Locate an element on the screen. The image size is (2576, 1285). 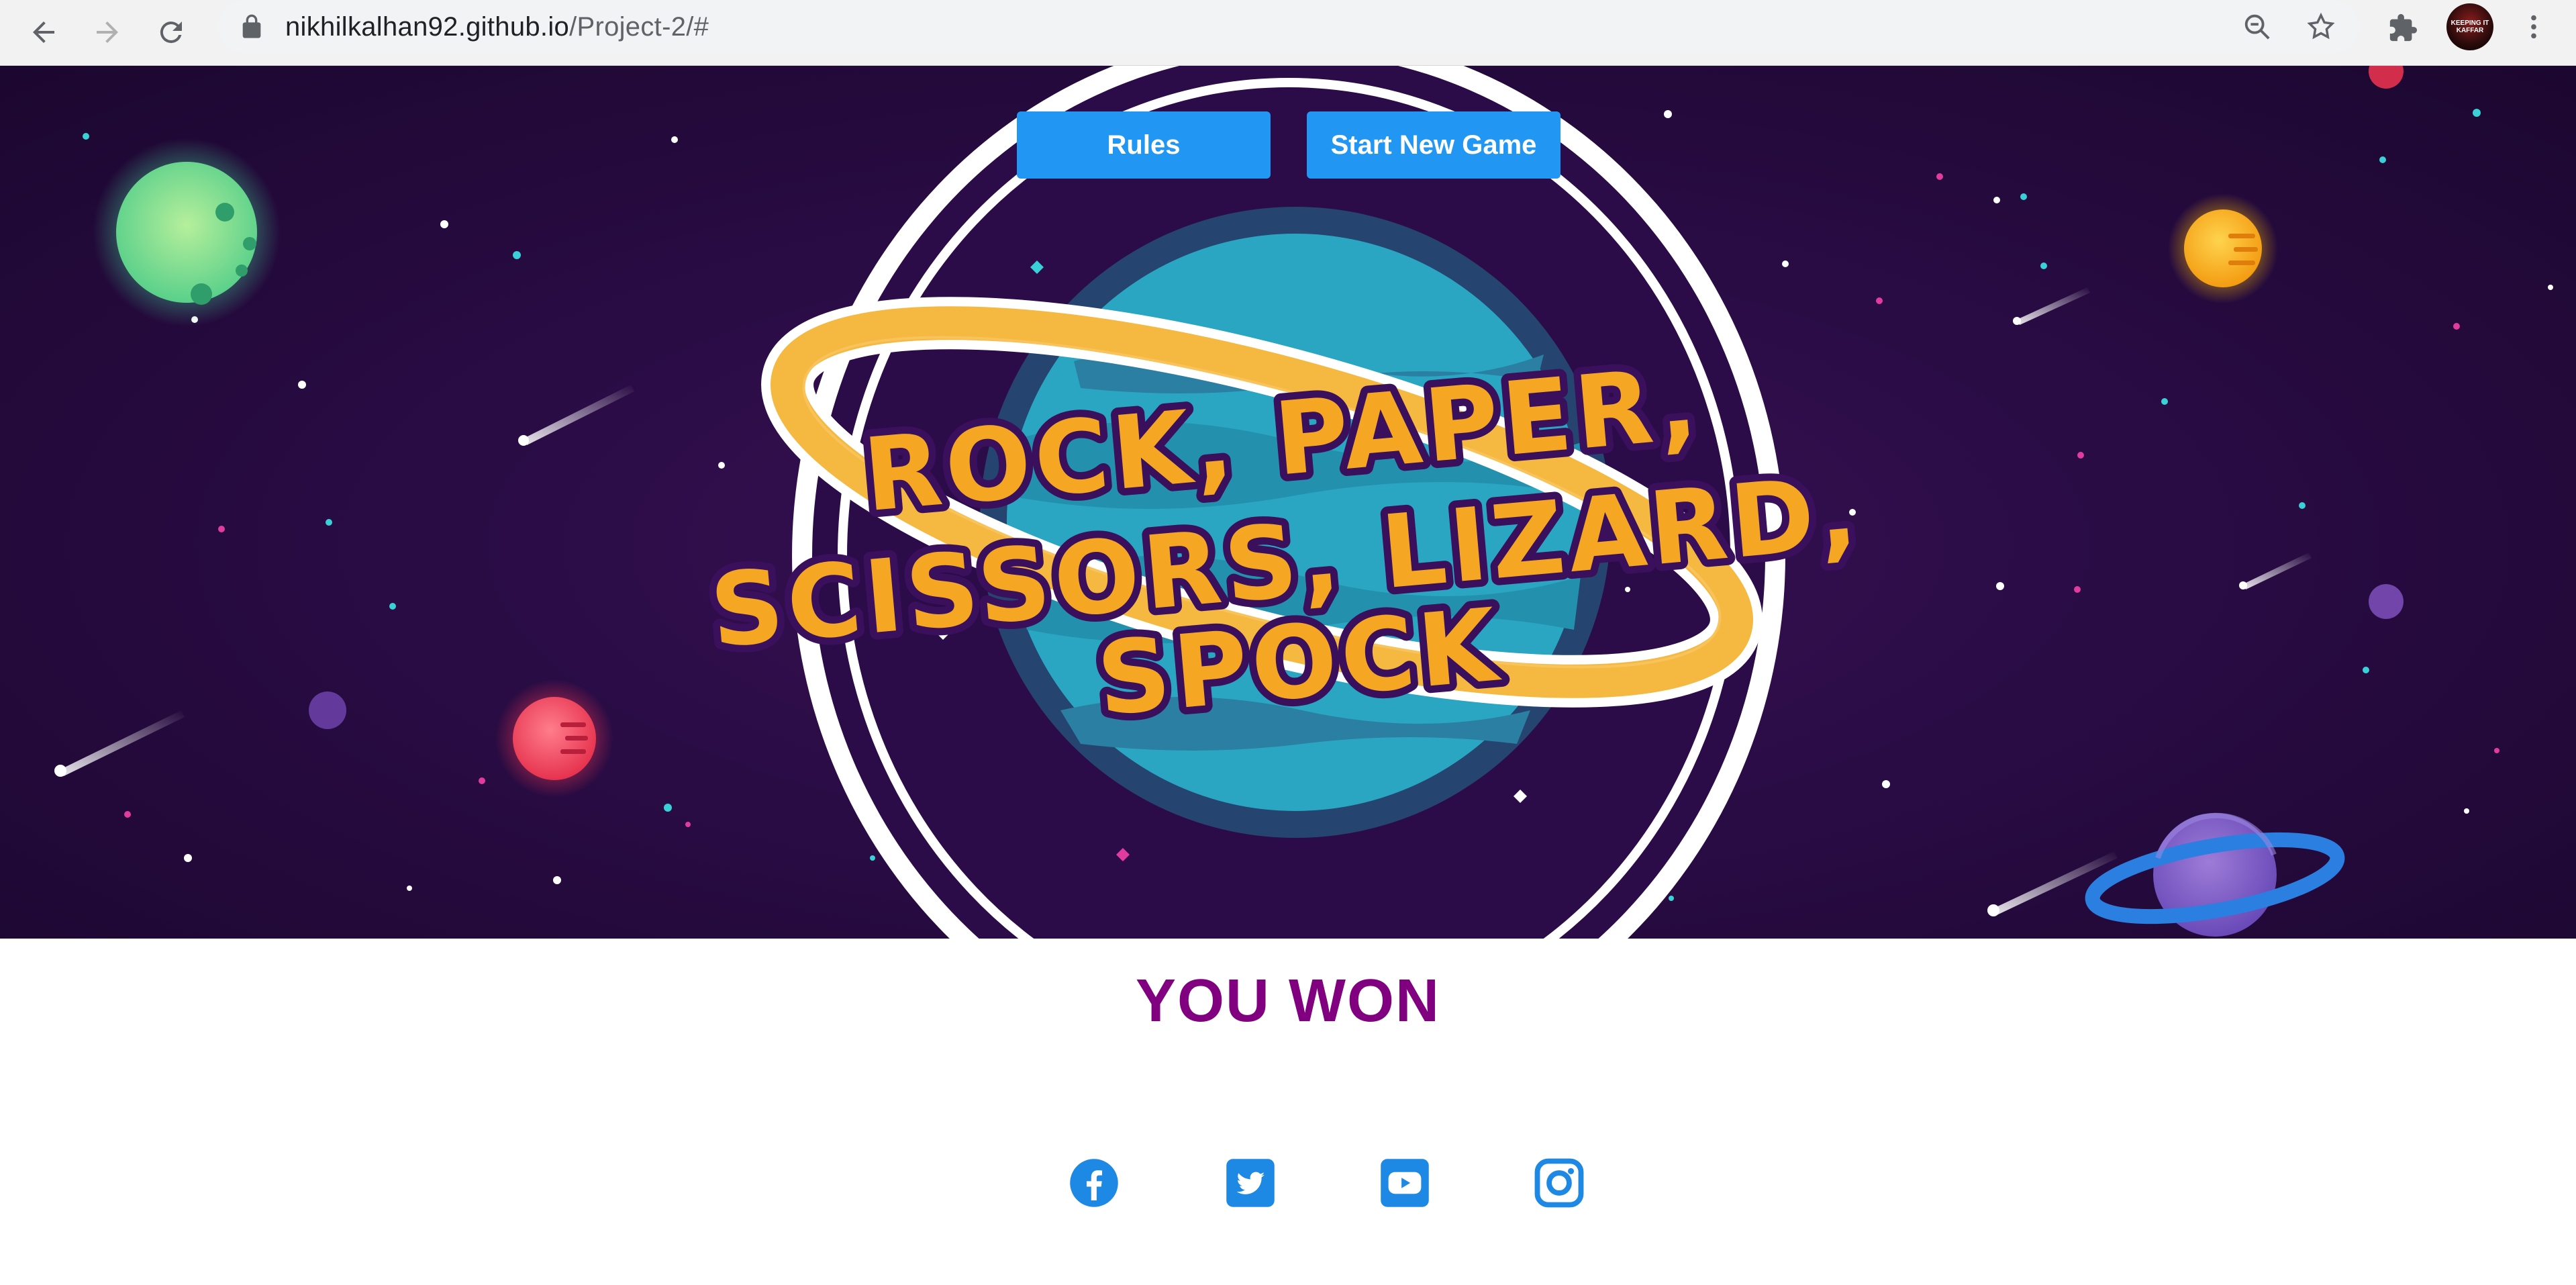
star-icon is located at coordinates (2321, 26).